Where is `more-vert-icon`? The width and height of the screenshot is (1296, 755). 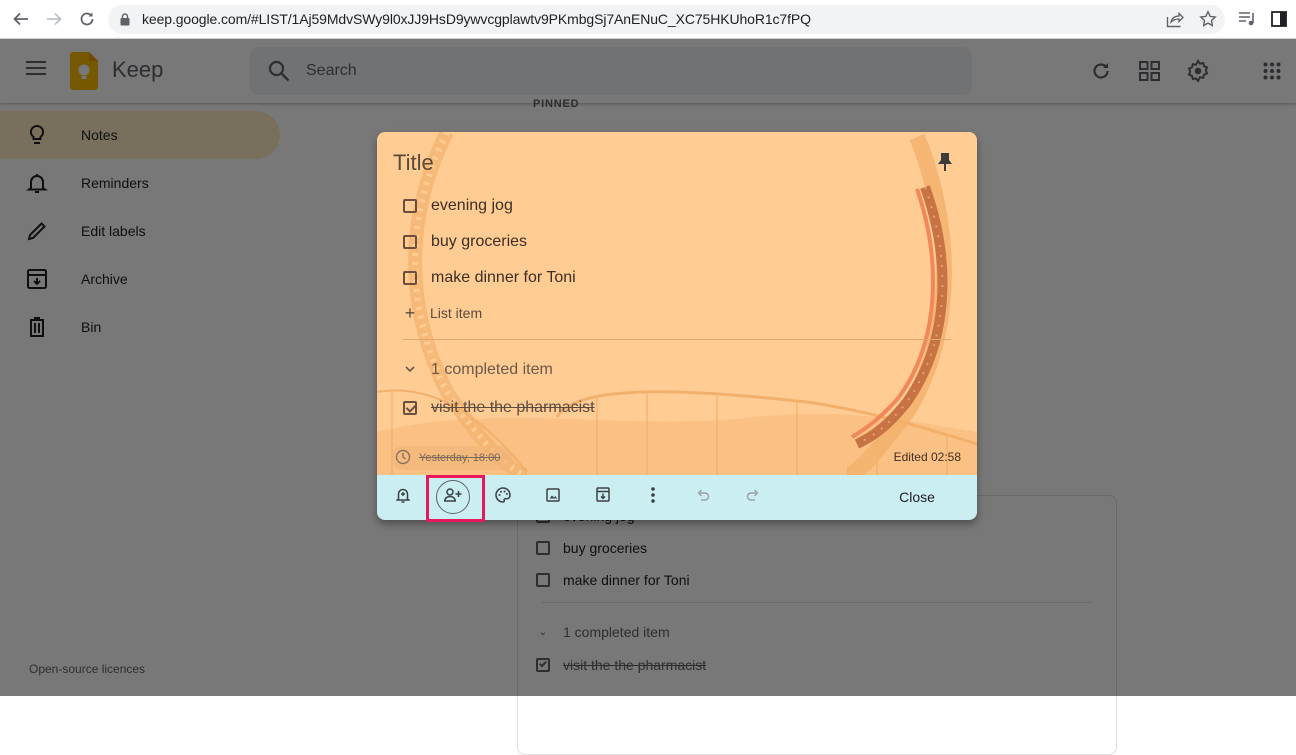
more-vert-icon is located at coordinates (653, 497).